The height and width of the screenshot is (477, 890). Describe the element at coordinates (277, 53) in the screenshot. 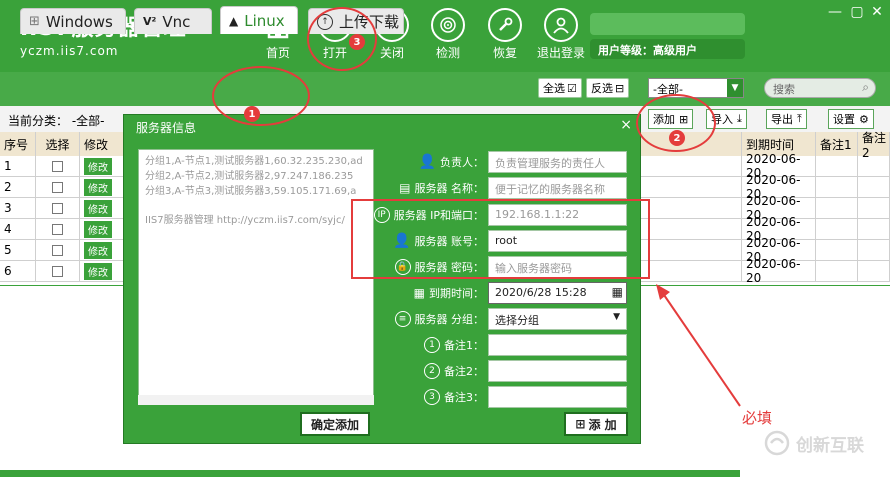

I see `home-label: 首页` at that location.